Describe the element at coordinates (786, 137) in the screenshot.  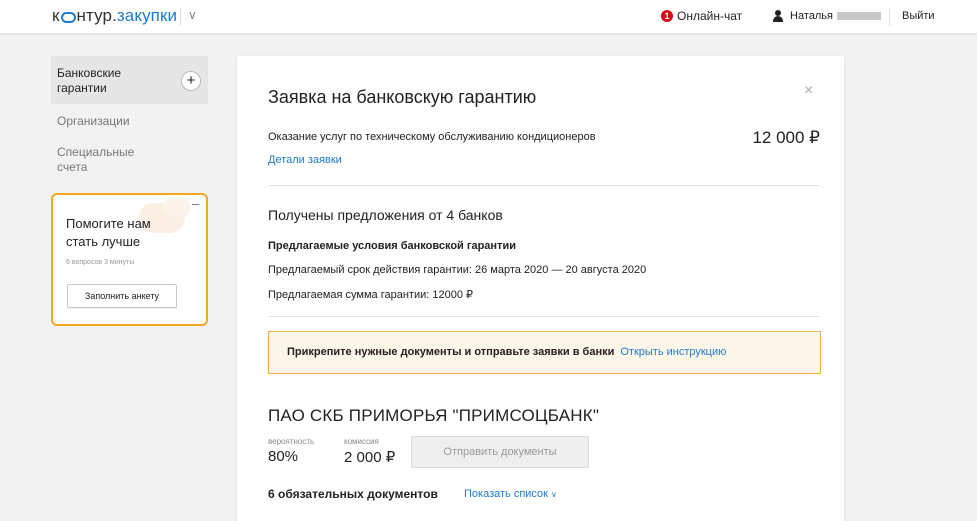
I see `application-price: 12 000 ₽` at that location.